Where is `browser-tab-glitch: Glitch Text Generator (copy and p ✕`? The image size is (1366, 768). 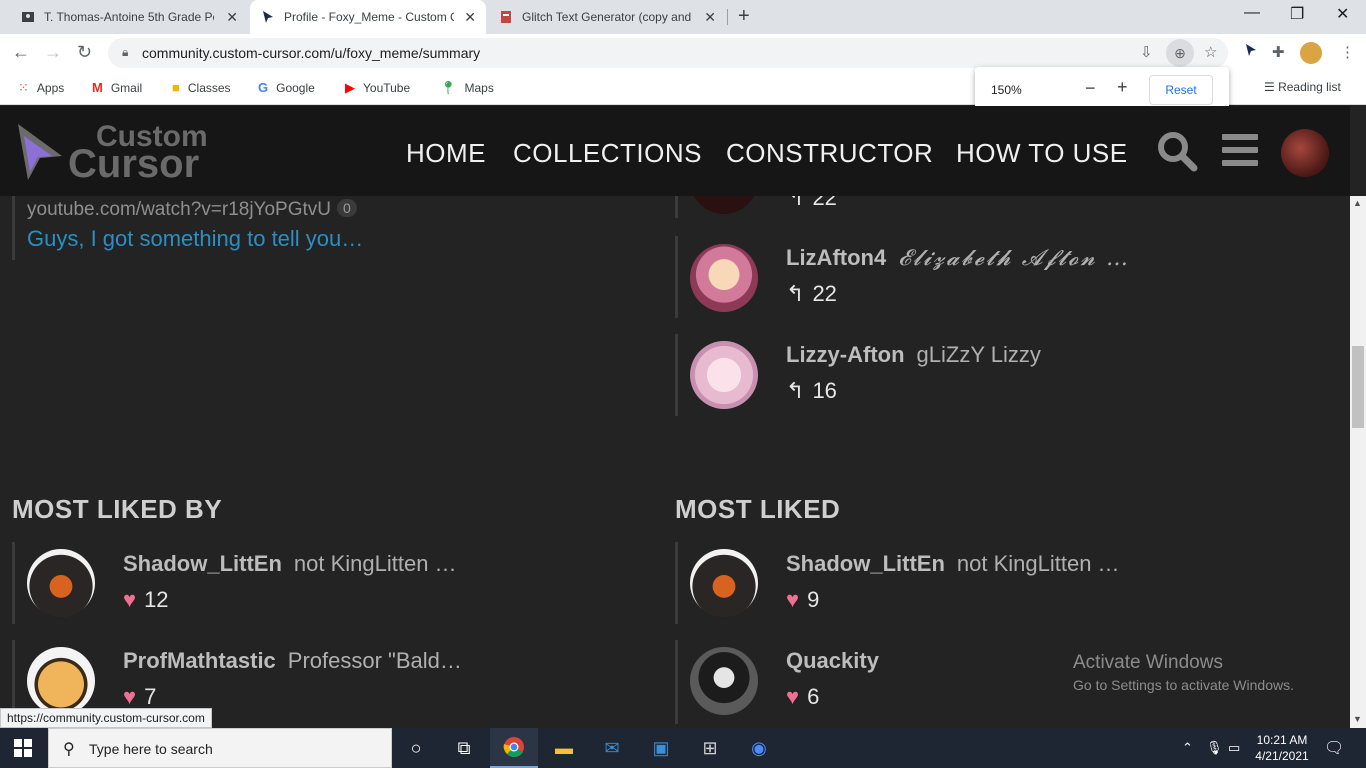 browser-tab-glitch: Glitch Text Generator (copy and p ✕ is located at coordinates (608, 17).